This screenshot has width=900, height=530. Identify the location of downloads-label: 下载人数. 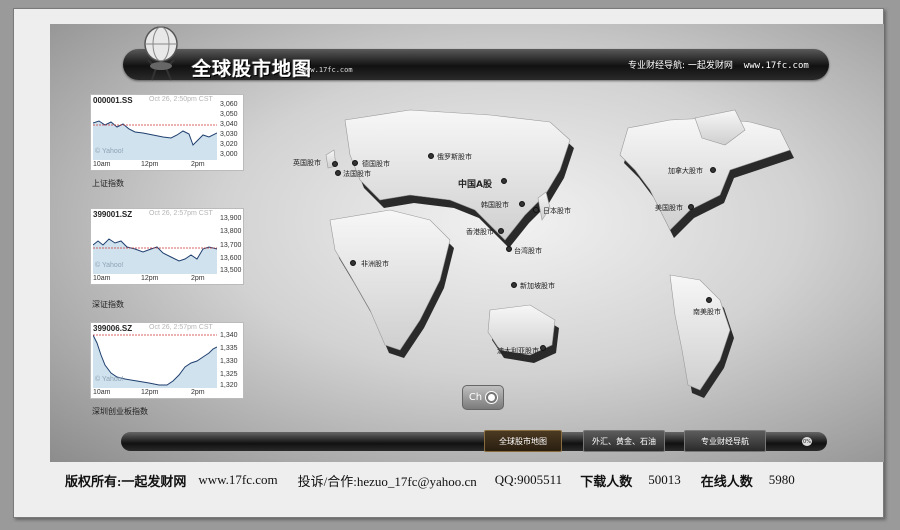
(606, 481).